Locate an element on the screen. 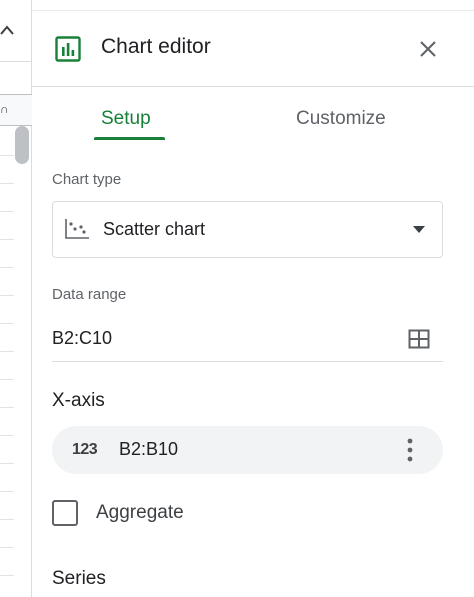 Image resolution: width=474 pixels, height=597 pixels. scatter-chart-icon is located at coordinates (77, 229).